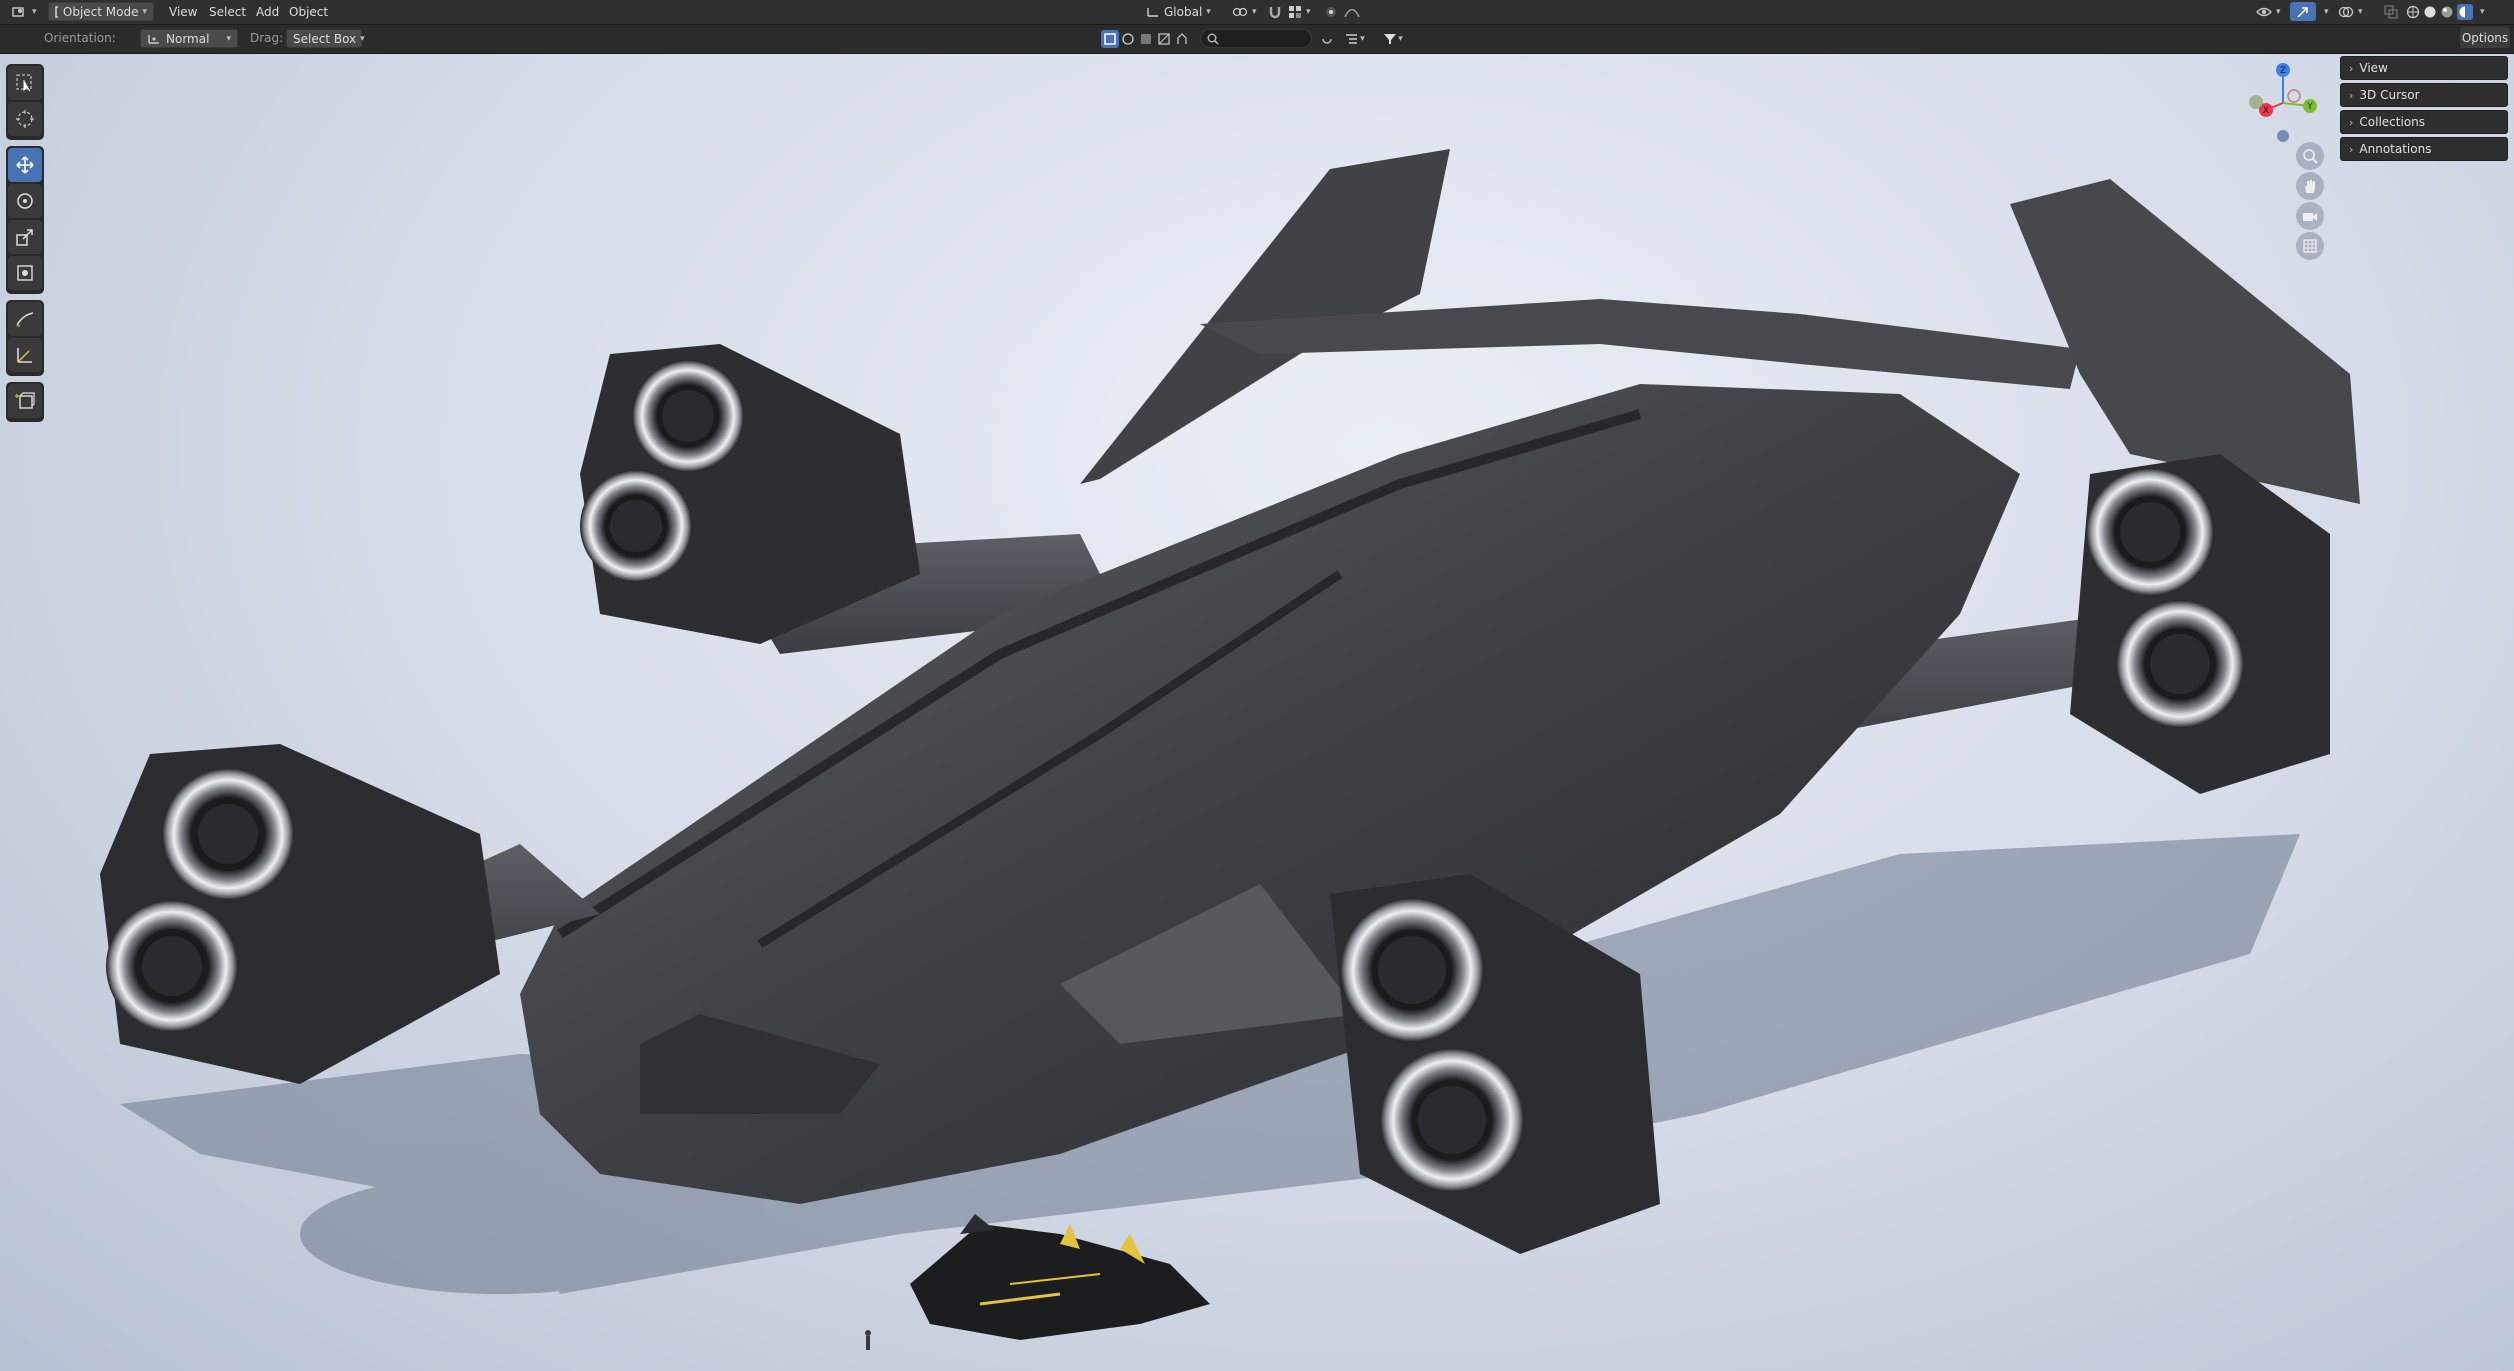  I want to click on cursor-icon, so click(25, 119).